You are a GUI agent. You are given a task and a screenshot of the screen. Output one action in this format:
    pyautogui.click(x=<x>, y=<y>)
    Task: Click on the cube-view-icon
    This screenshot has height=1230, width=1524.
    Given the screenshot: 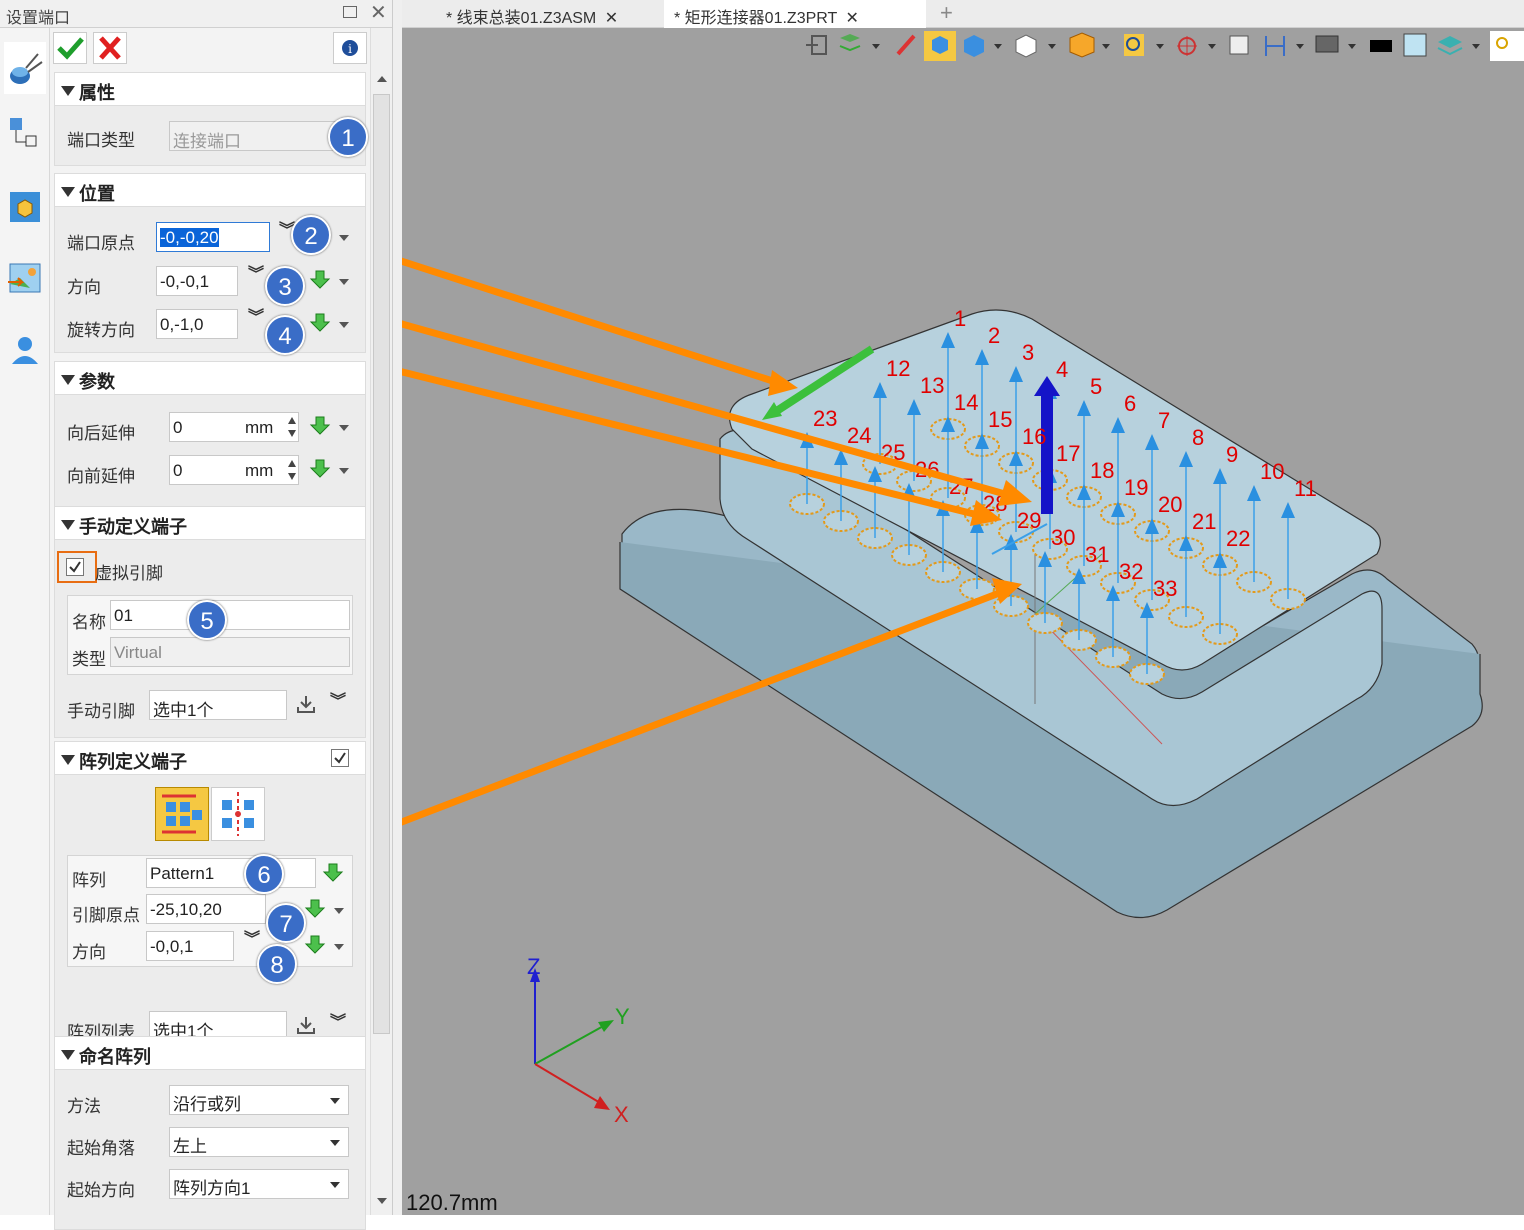 What is the action you would take?
    pyautogui.click(x=983, y=46)
    